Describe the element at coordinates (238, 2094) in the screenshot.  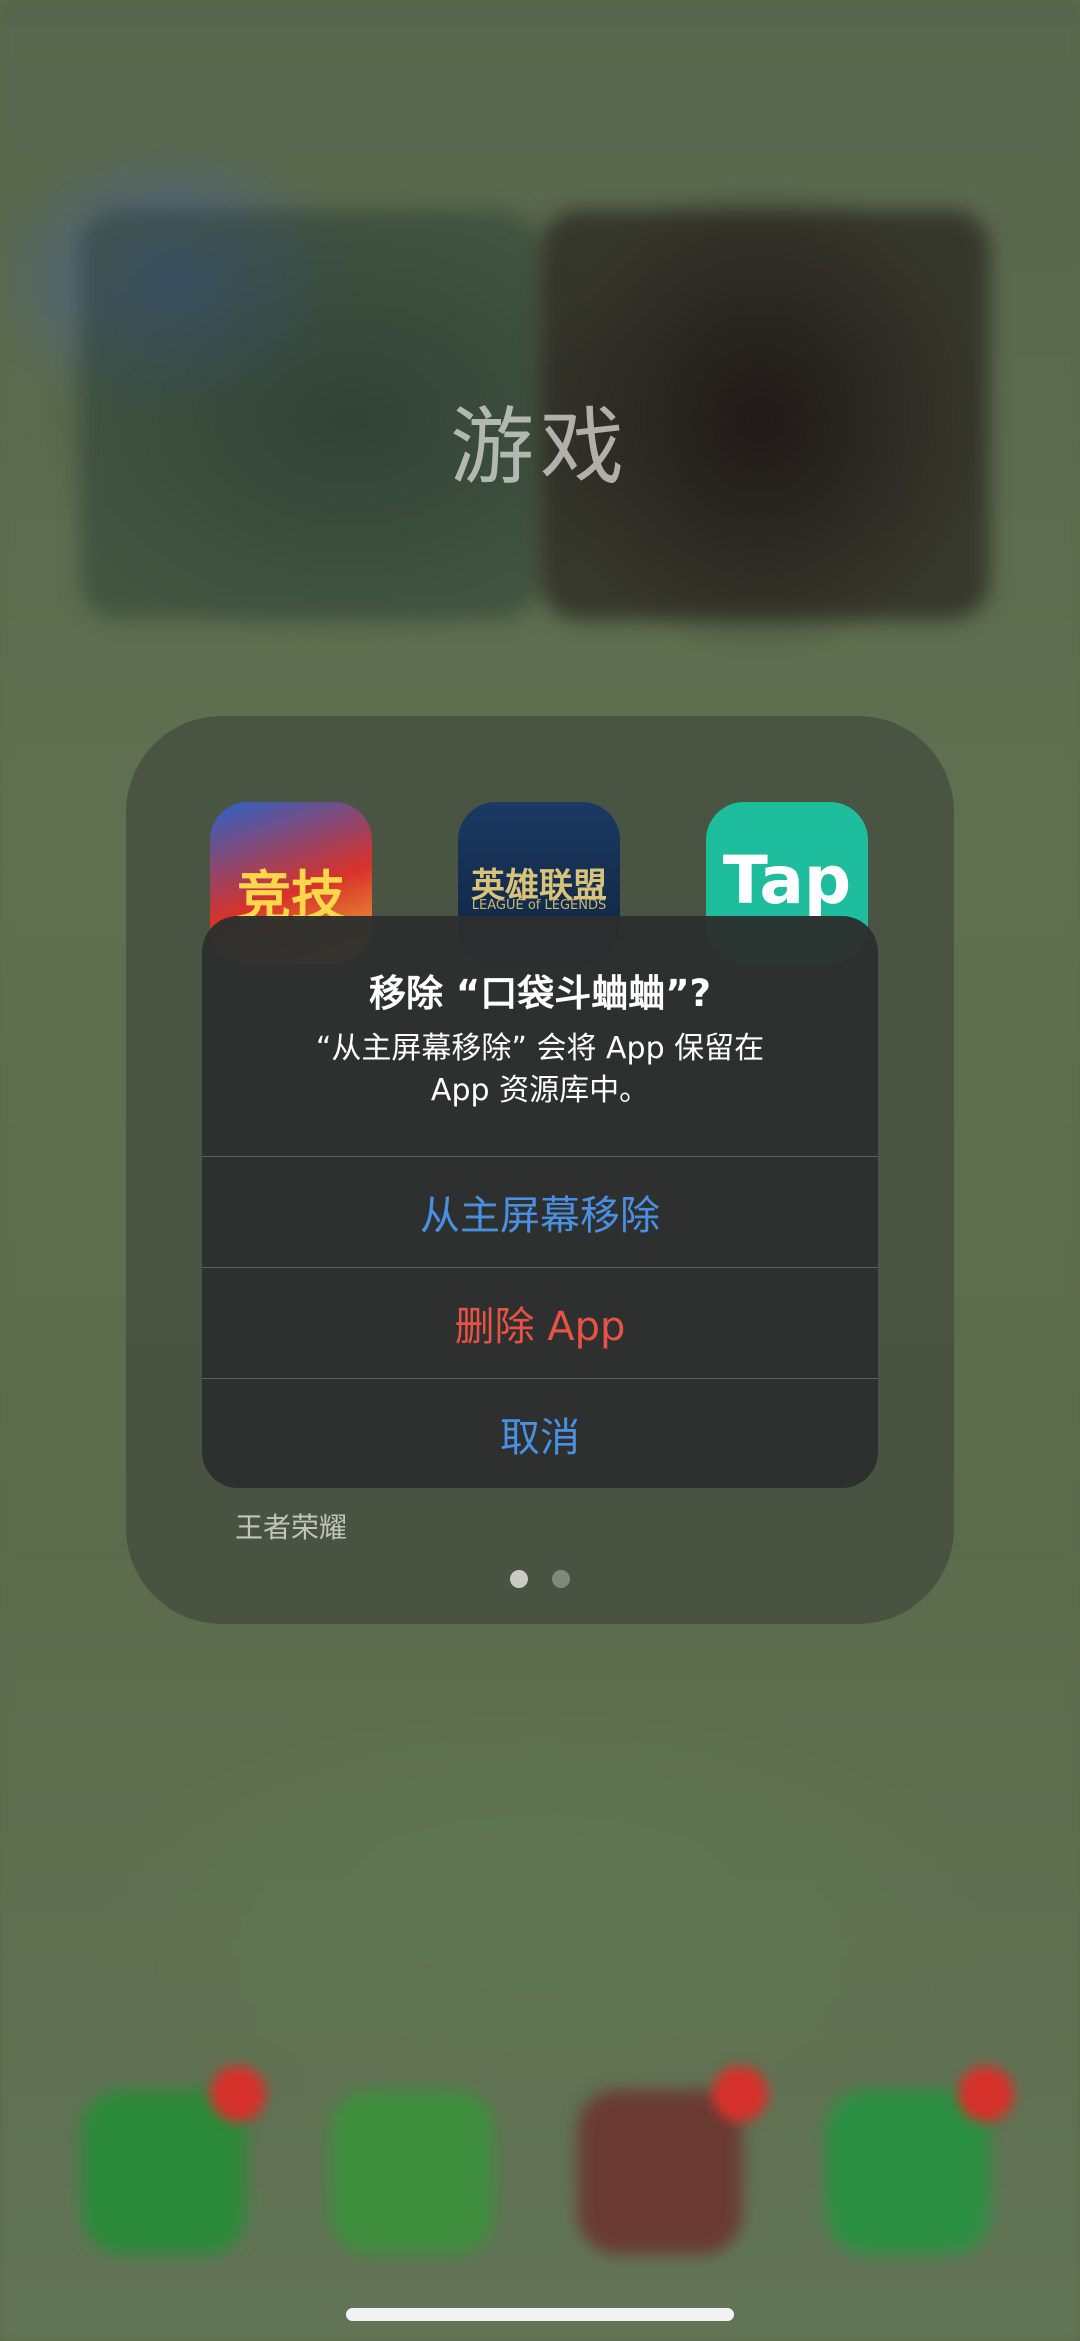
I see `dock-phone-badge` at that location.